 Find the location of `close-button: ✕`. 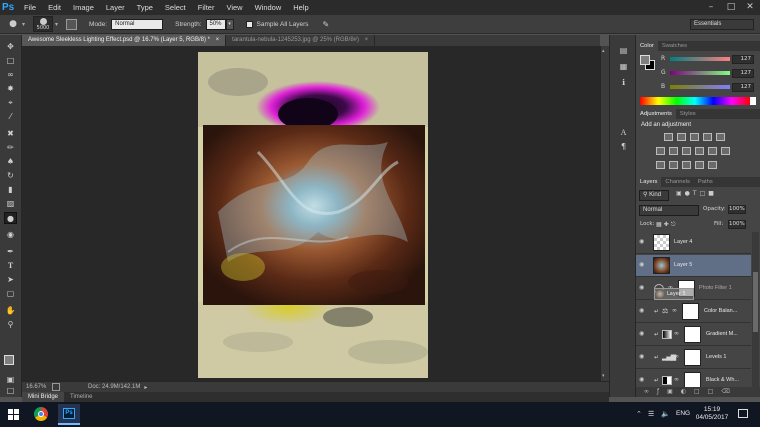

close-button: ✕ is located at coordinates (750, 7).